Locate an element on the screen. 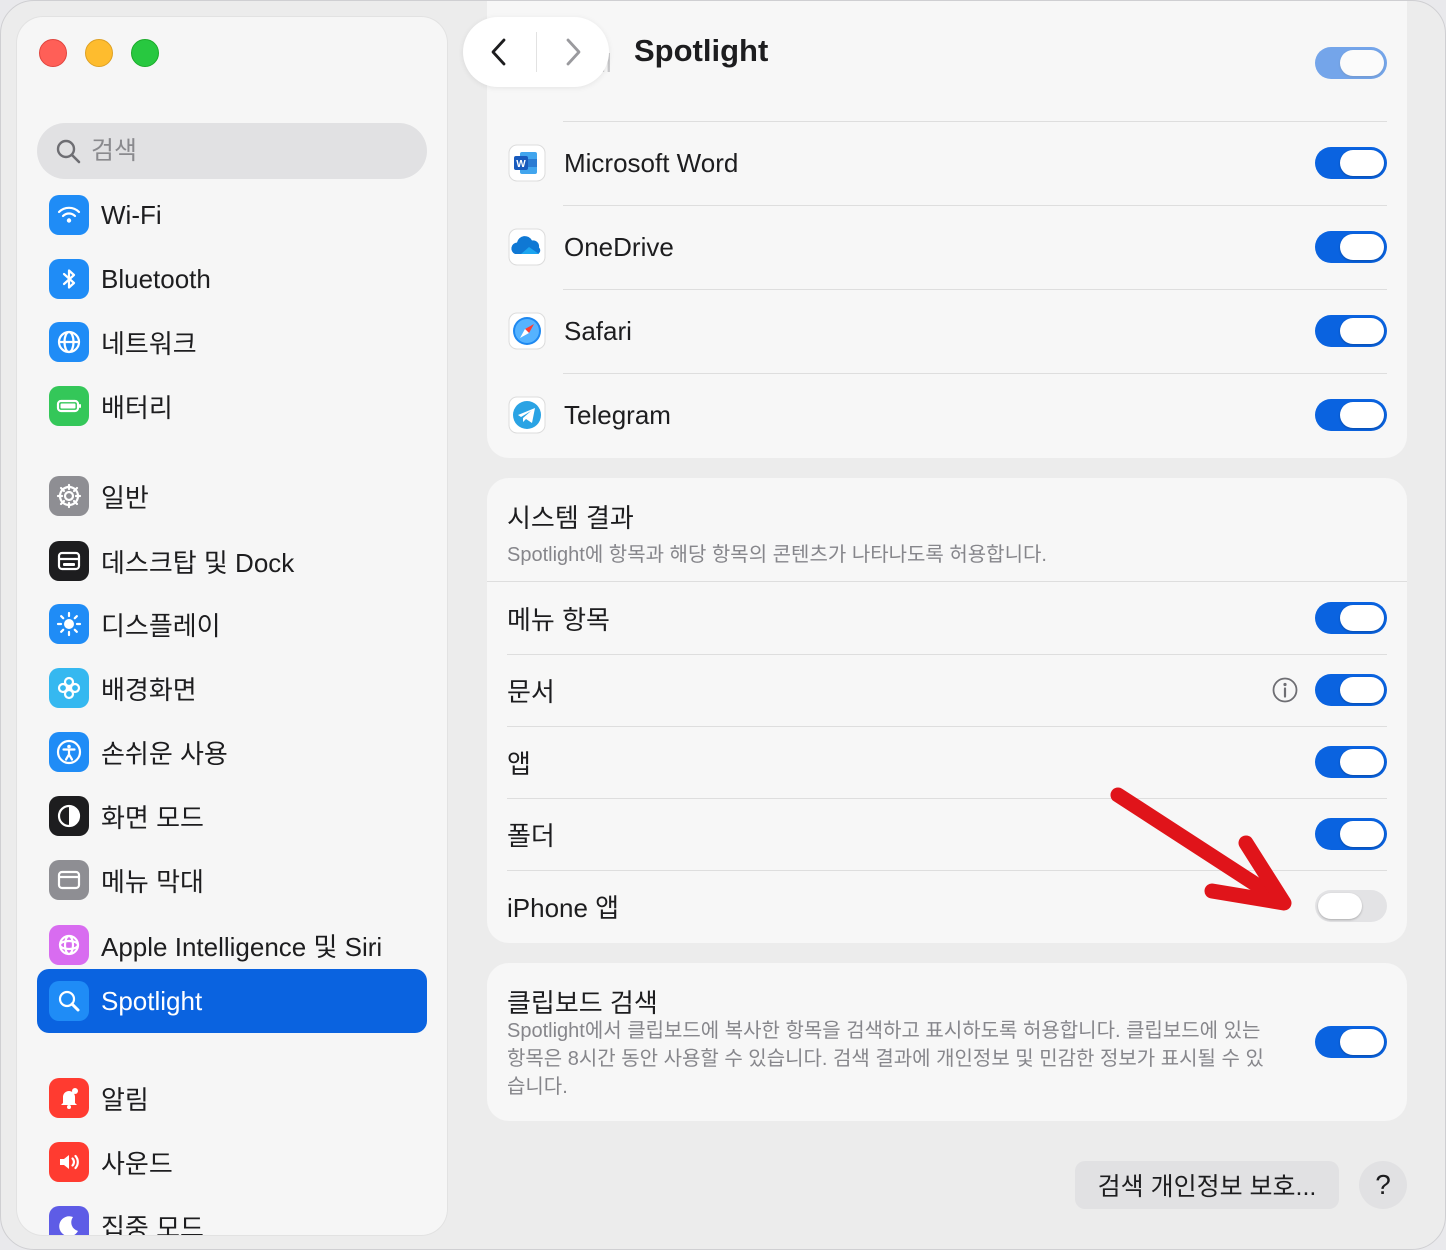 Image resolution: width=1446 pixels, height=1250 pixels. minimize-window-button is located at coordinates (99, 53).